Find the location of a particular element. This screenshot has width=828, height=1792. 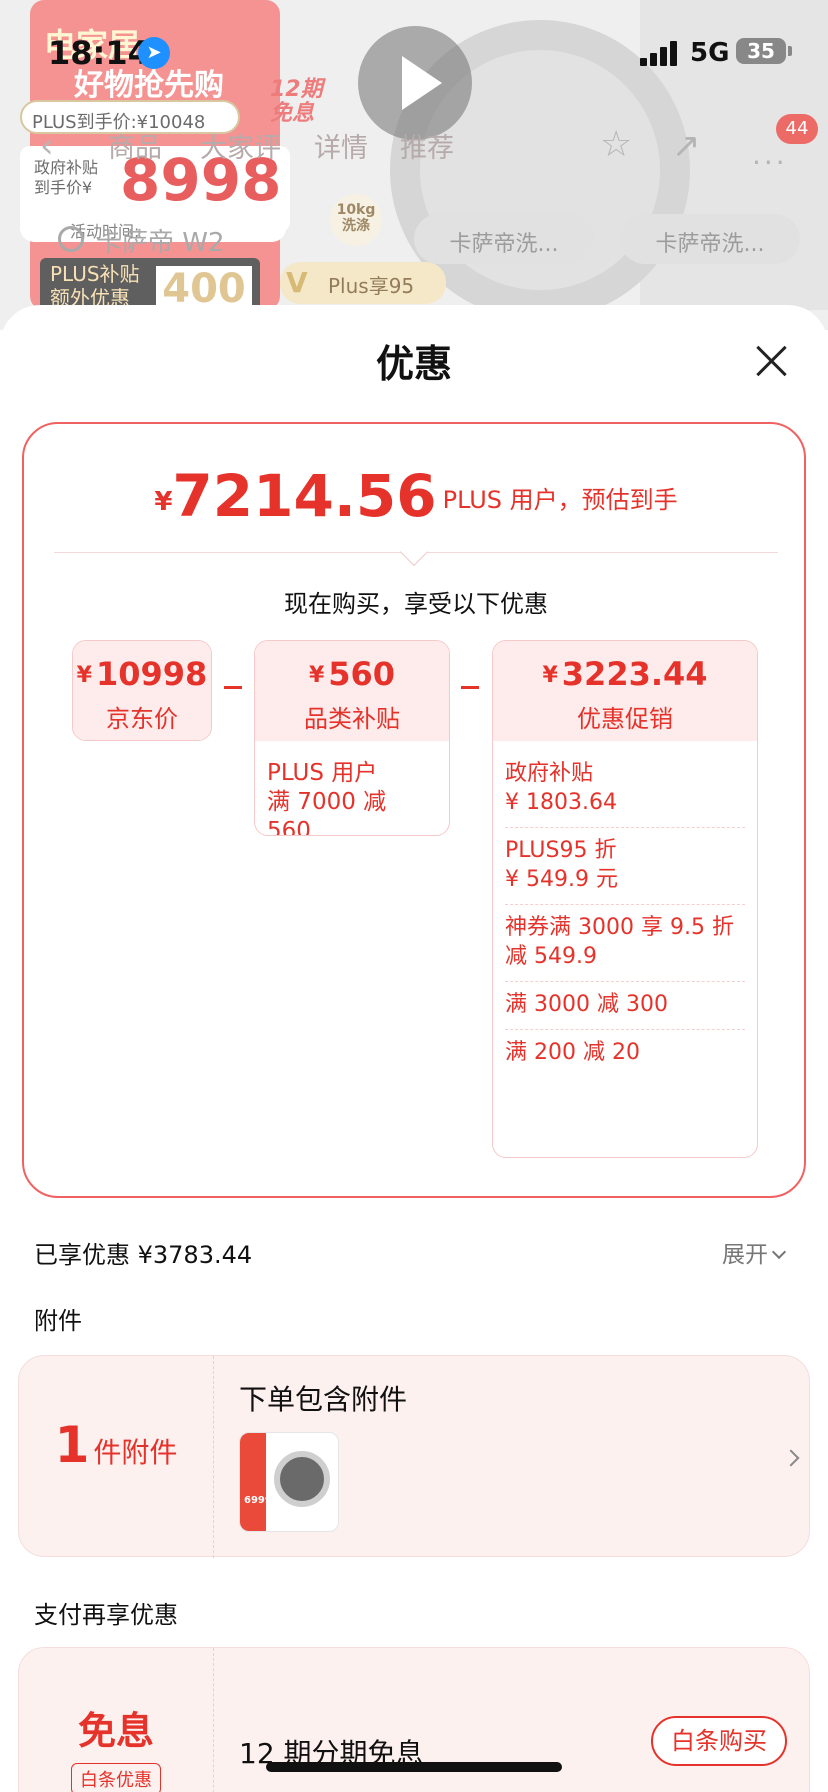

promotion-head: ¥3223.44 优惠促销 is located at coordinates (625, 691).